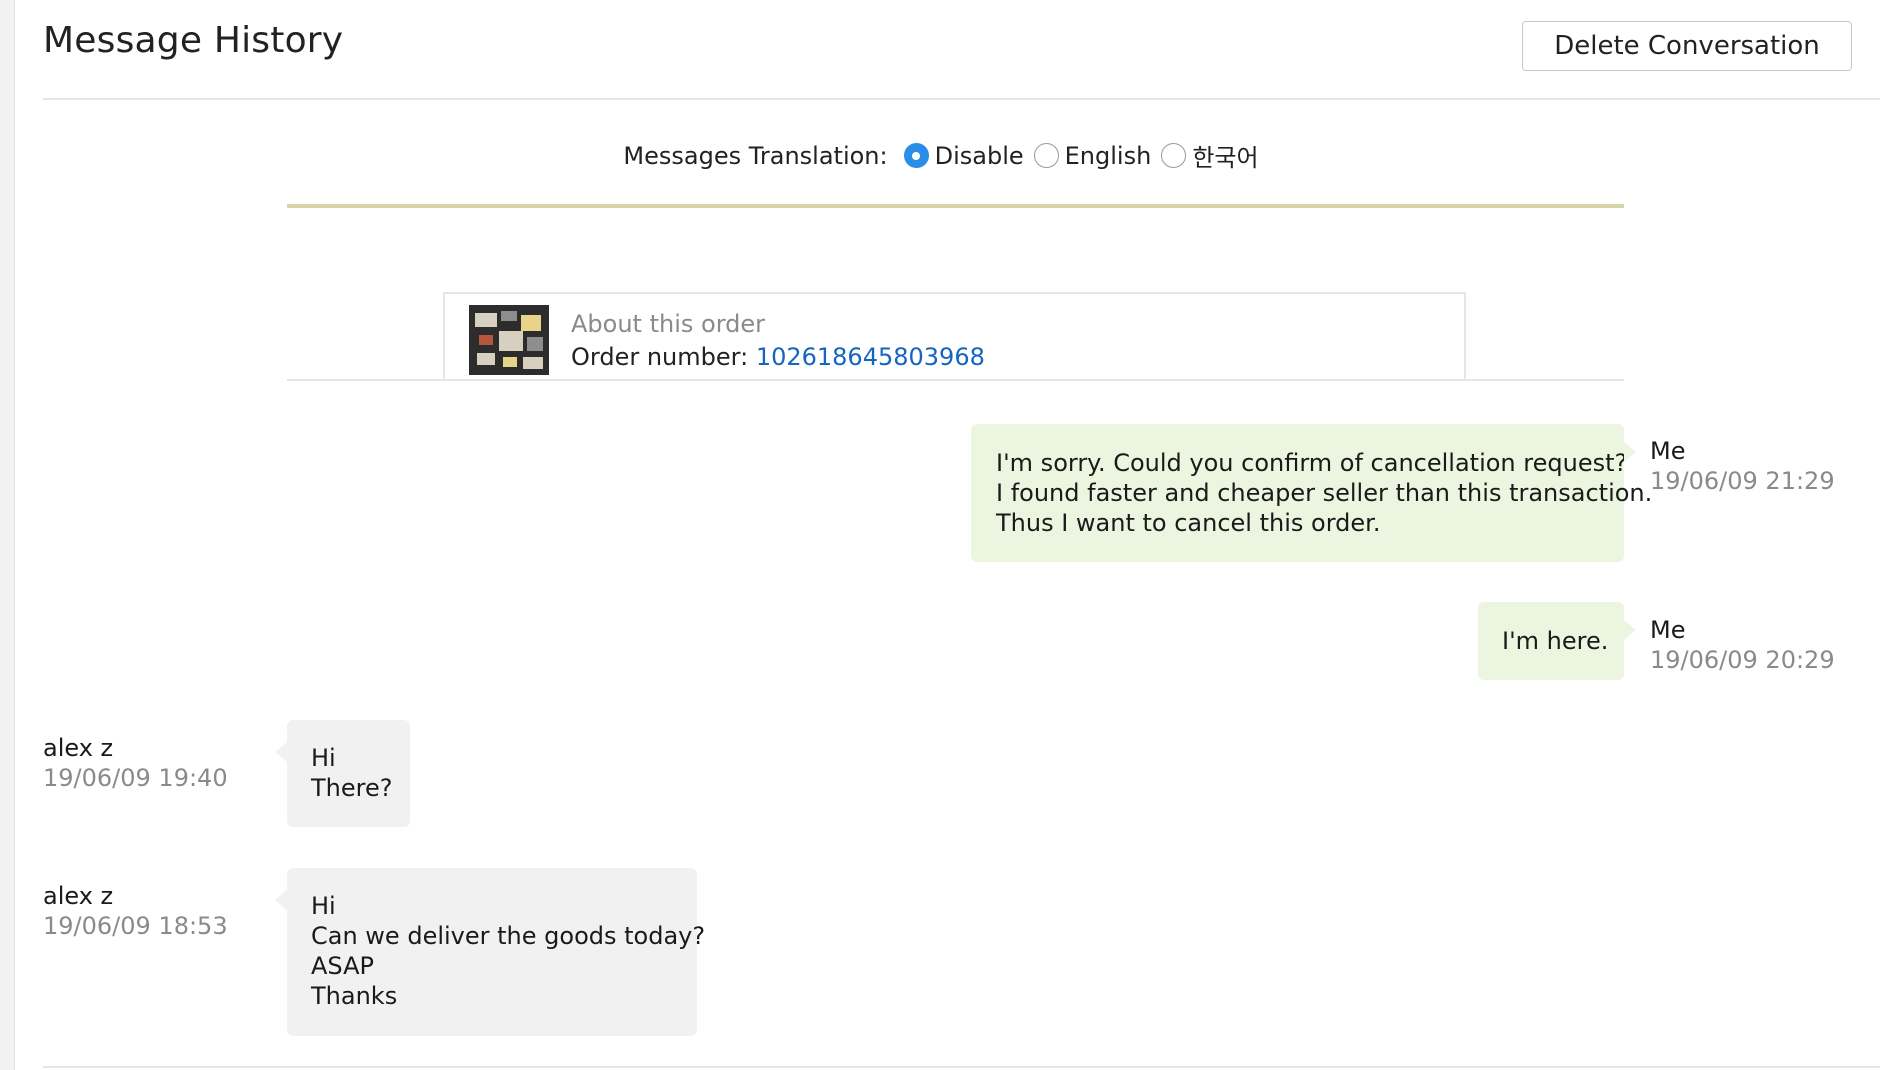 This screenshot has width=1880, height=1070. What do you see at coordinates (955, 380) in the screenshot?
I see `order-baseline` at bounding box center [955, 380].